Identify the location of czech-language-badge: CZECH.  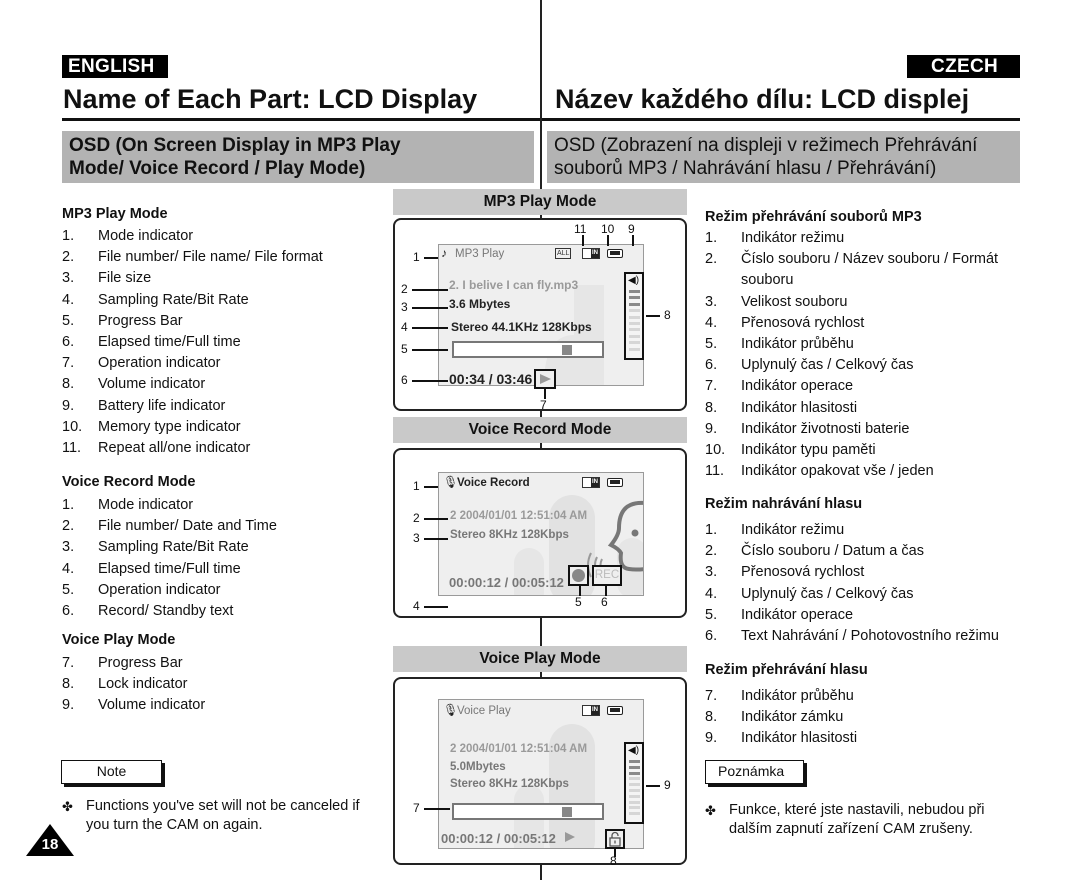
(963, 66).